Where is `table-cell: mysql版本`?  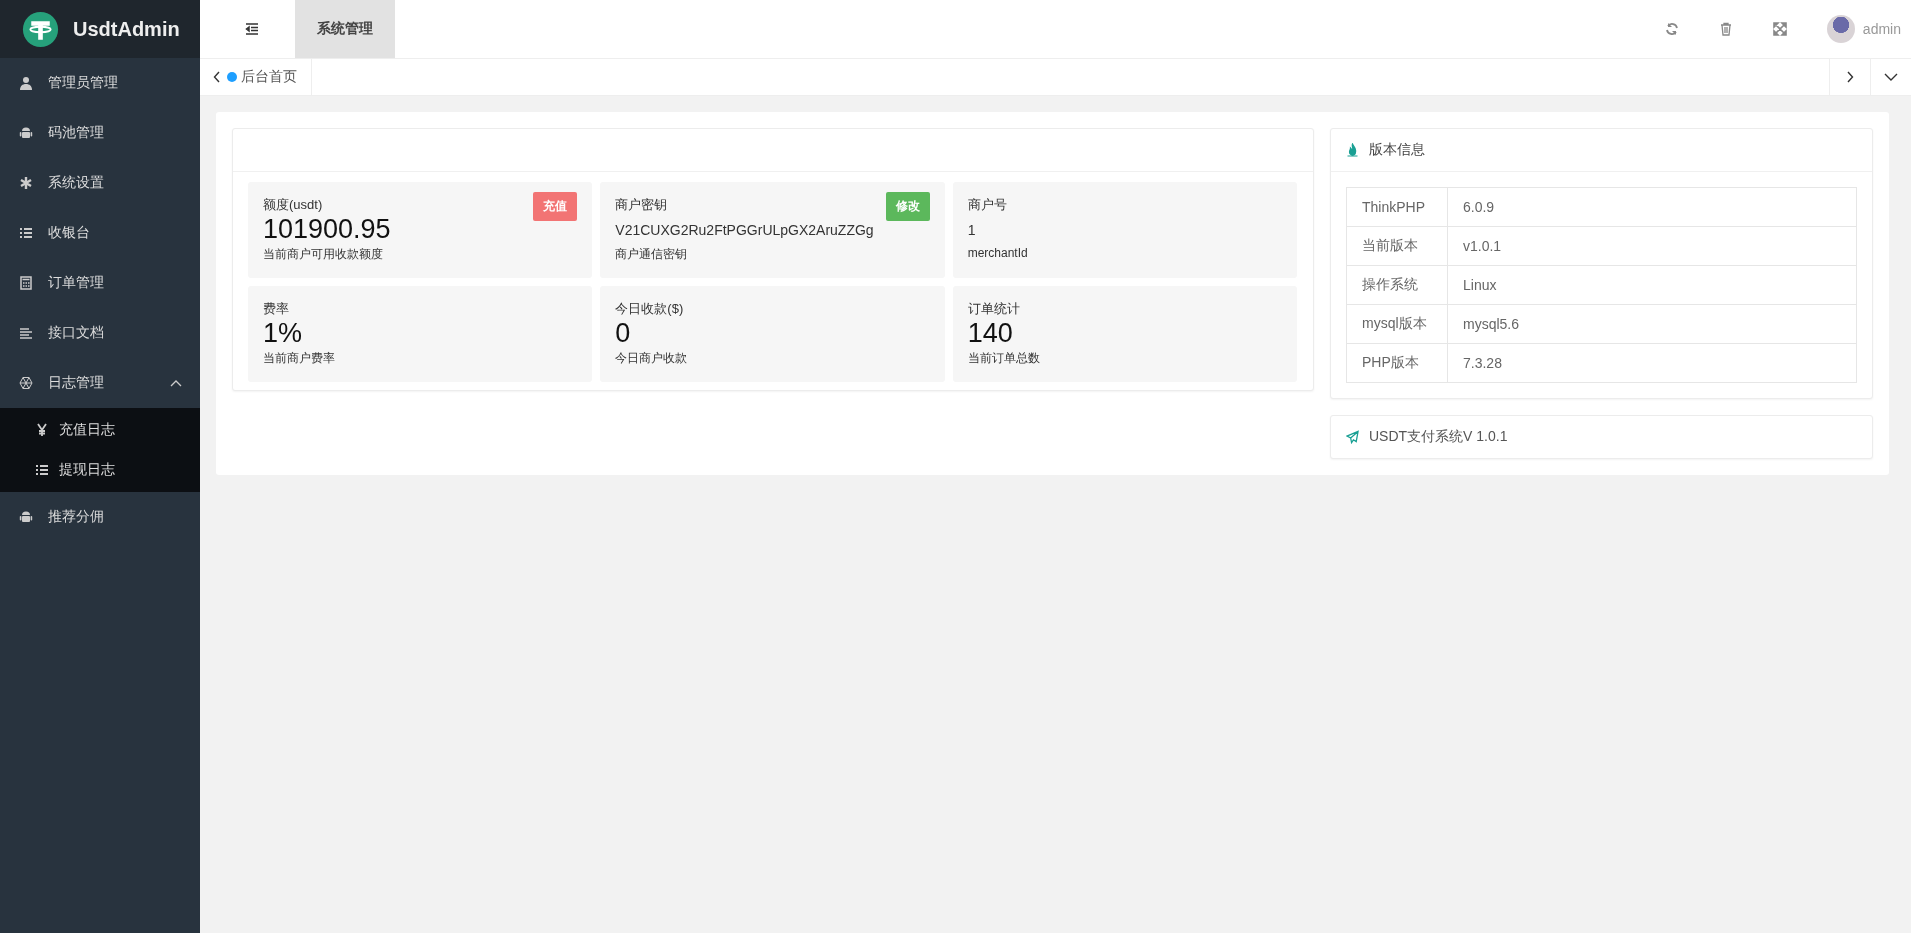
table-cell: mysql版本 is located at coordinates (1397, 324).